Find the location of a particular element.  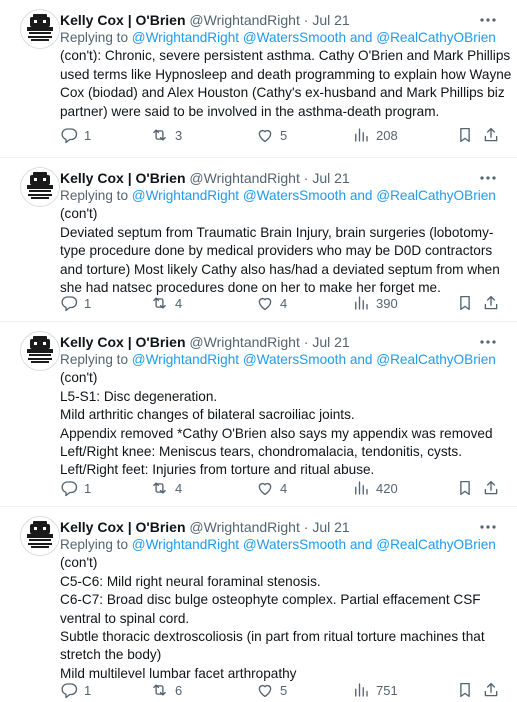

action-bar: 1 4 4 390 is located at coordinates (280, 303).